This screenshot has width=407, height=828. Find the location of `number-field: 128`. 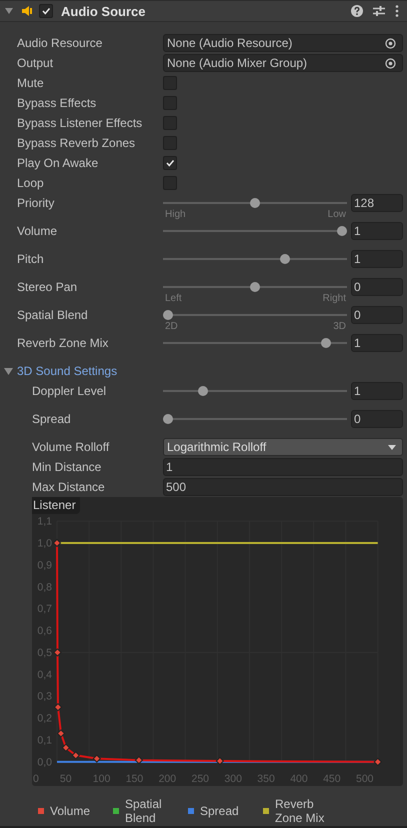

number-field: 128 is located at coordinates (377, 203).